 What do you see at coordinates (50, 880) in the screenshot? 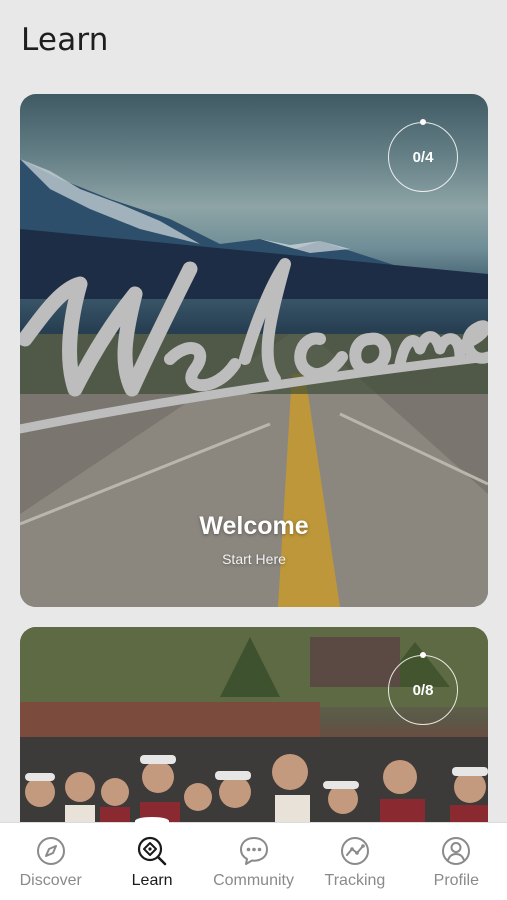
I see `nav-label: Discover` at bounding box center [50, 880].